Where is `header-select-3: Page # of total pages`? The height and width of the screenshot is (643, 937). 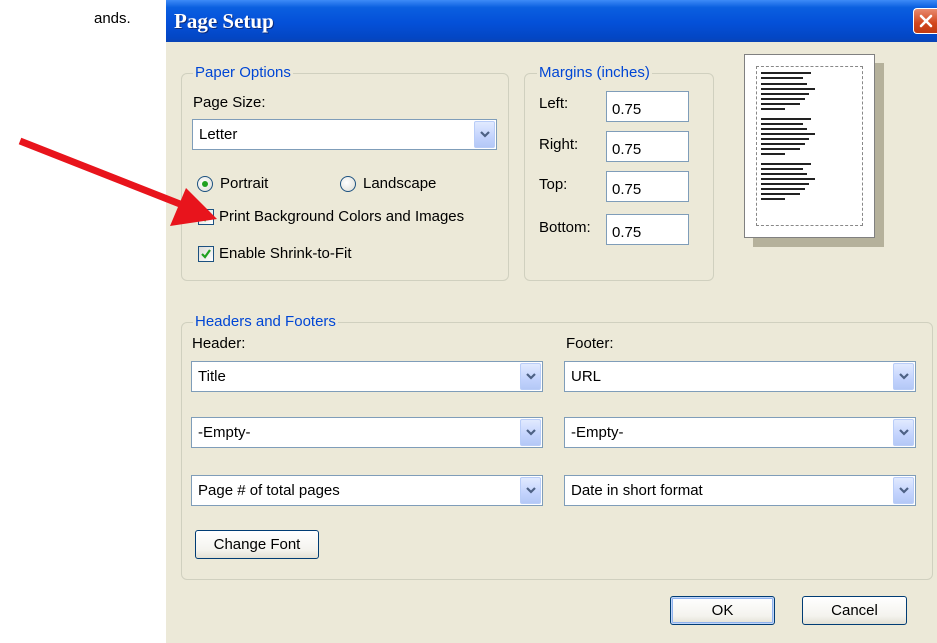 header-select-3: Page # of total pages is located at coordinates (367, 490).